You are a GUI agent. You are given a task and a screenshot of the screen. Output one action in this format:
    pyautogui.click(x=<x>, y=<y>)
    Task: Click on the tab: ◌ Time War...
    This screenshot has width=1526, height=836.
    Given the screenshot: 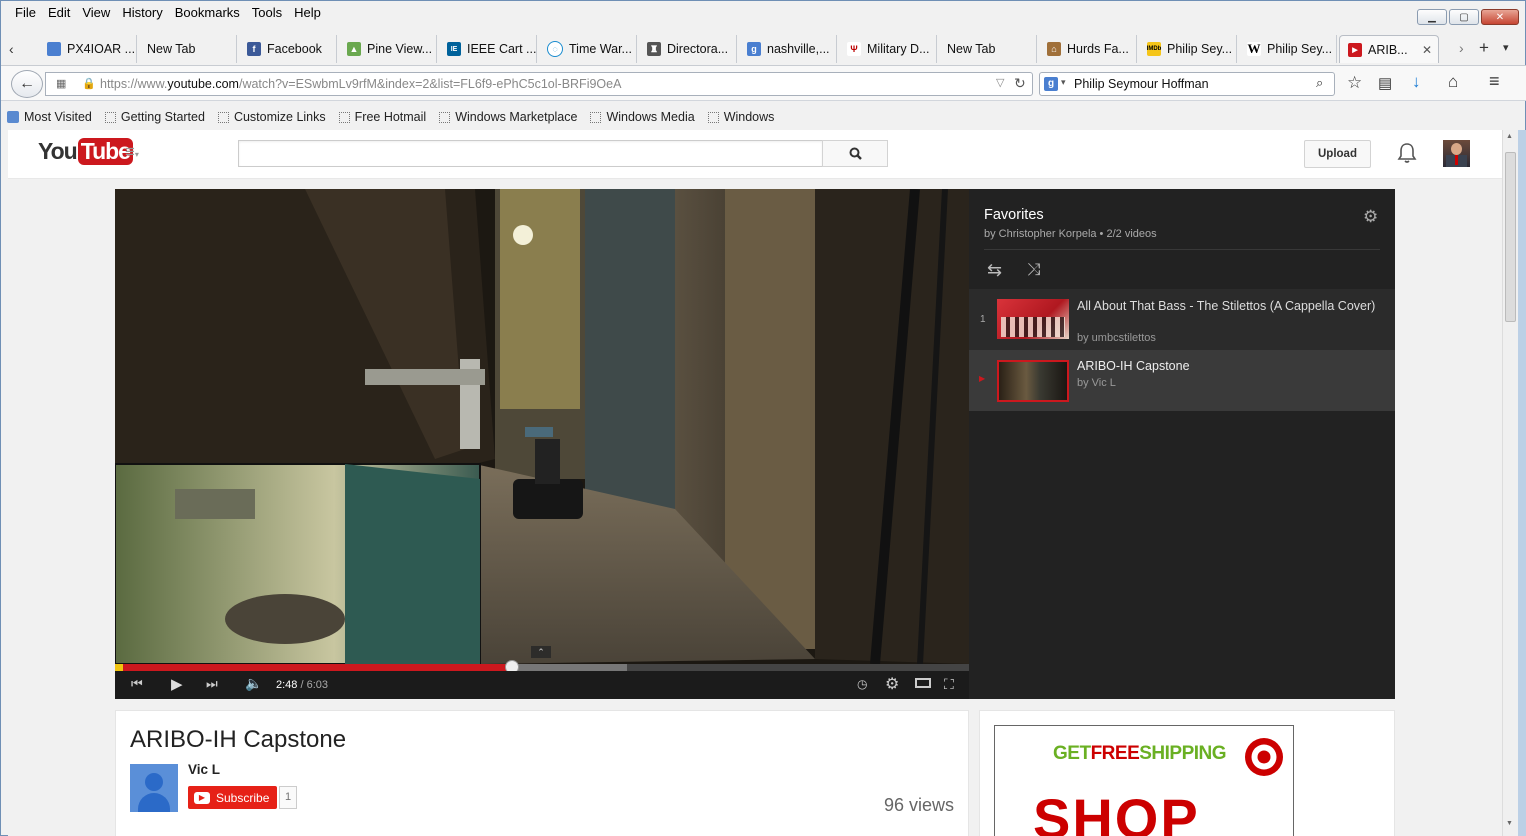 What is the action you would take?
    pyautogui.click(x=588, y=49)
    